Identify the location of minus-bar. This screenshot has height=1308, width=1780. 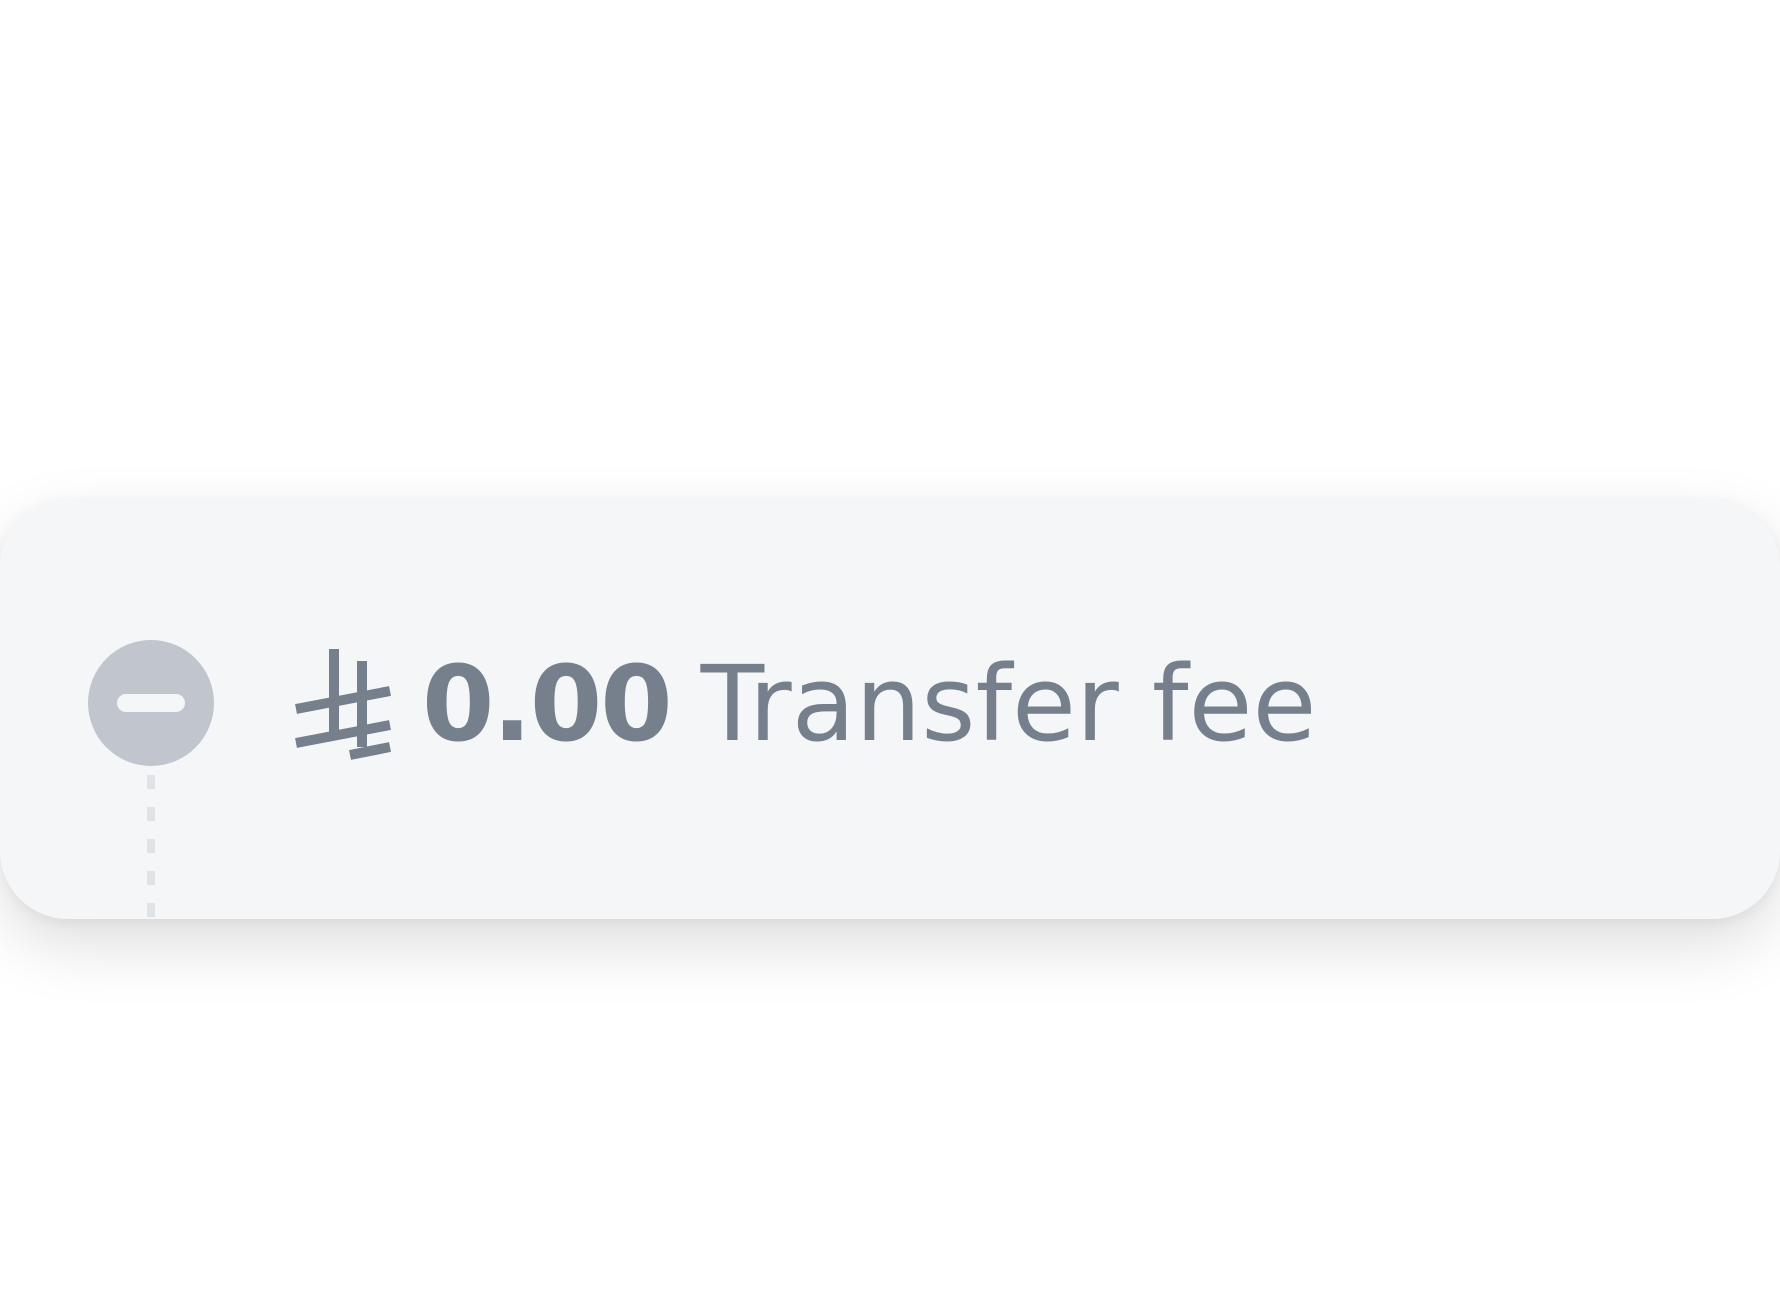
(151, 703).